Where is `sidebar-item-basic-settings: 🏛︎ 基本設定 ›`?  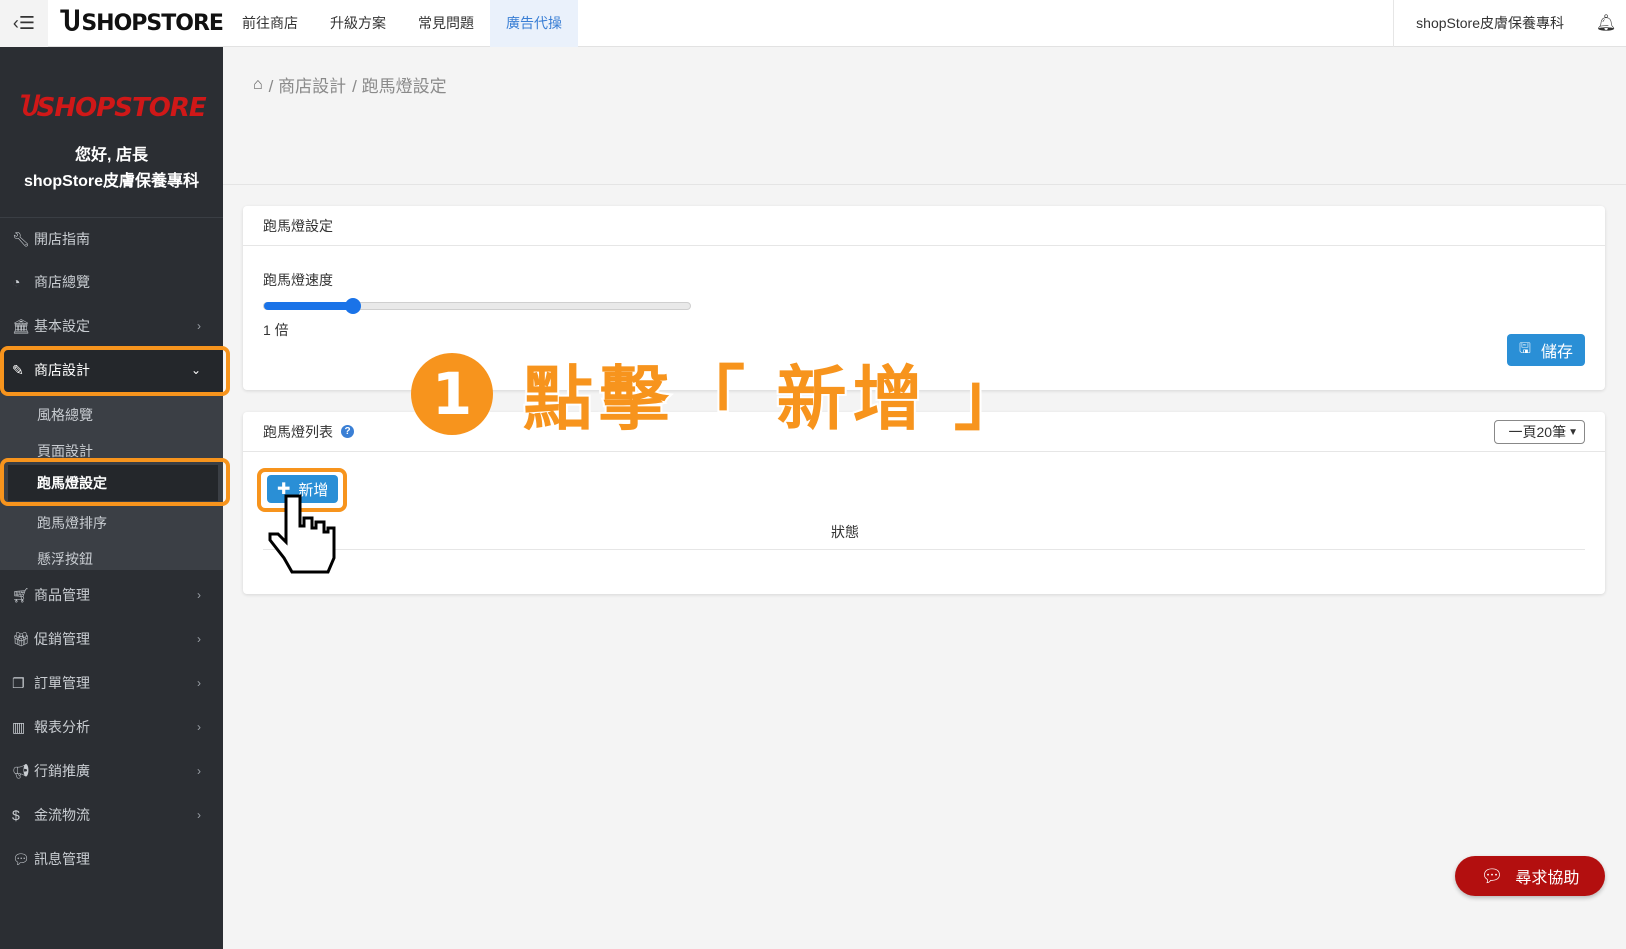
sidebar-item-basic-settings: 🏛︎ 基本設定 › is located at coordinates (111, 326).